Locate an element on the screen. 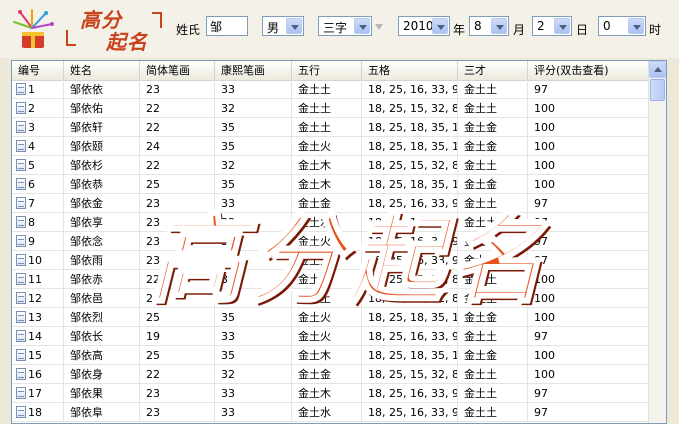 This screenshot has height=424, width=679. scroll-thumb is located at coordinates (657, 90).